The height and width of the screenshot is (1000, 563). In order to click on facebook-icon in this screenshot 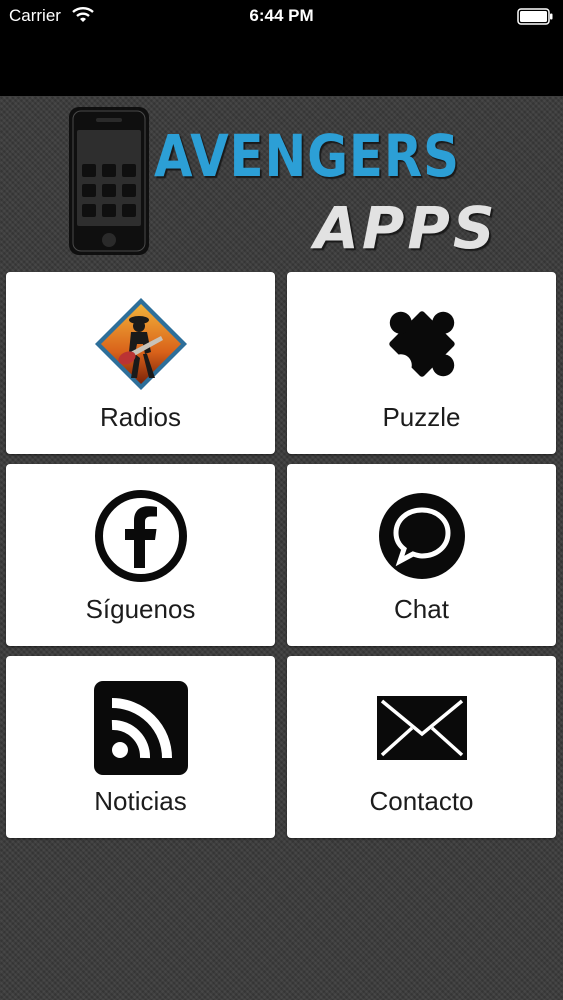, I will do `click(140, 536)`.